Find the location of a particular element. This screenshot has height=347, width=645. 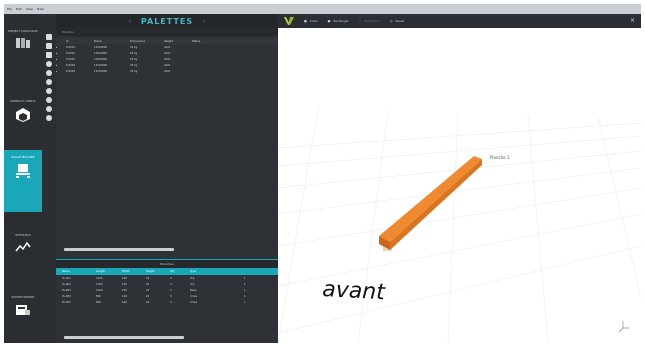

cell-name: PL-001 is located at coordinates (66, 278).